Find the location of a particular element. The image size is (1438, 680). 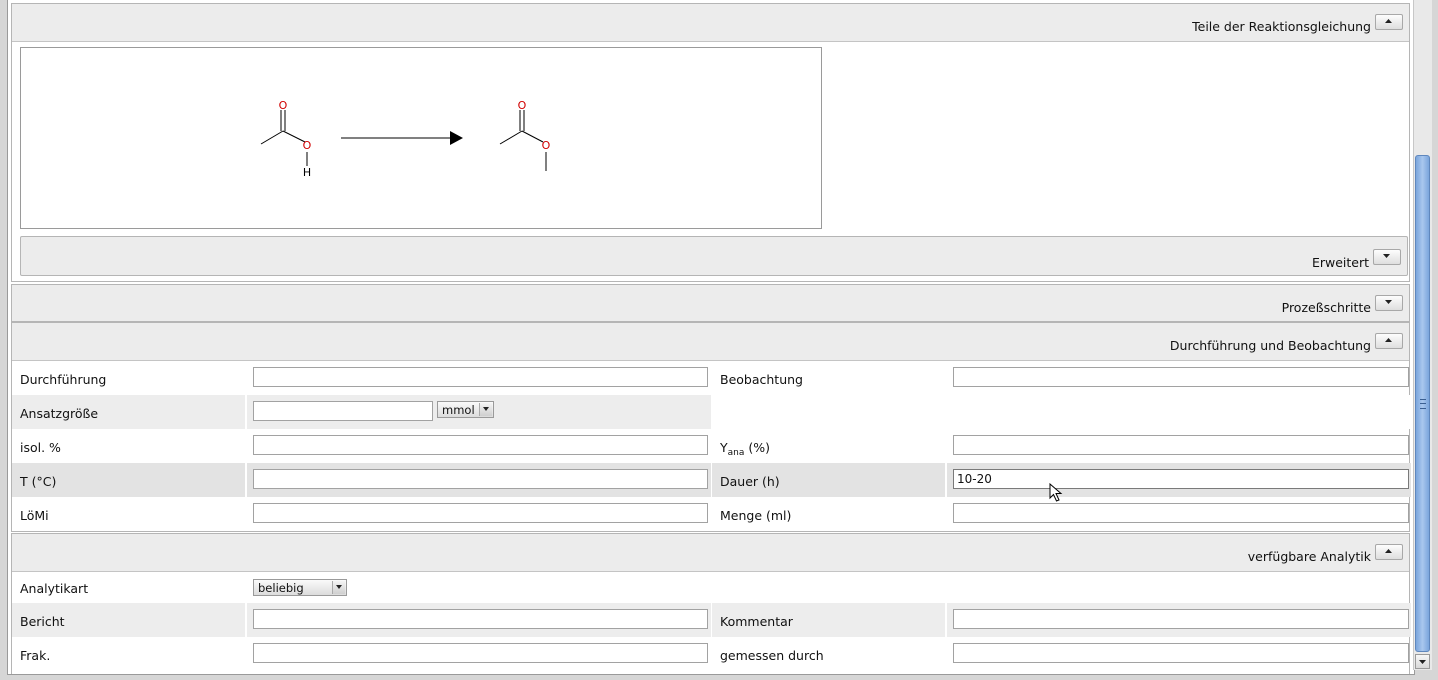

vertical-scrollbar is located at coordinates (1422, 335).